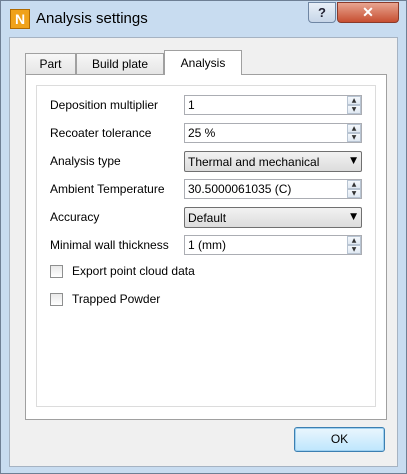  I want to click on analysis-type-dropdown: Thermal and mechanical ▼, so click(273, 161).